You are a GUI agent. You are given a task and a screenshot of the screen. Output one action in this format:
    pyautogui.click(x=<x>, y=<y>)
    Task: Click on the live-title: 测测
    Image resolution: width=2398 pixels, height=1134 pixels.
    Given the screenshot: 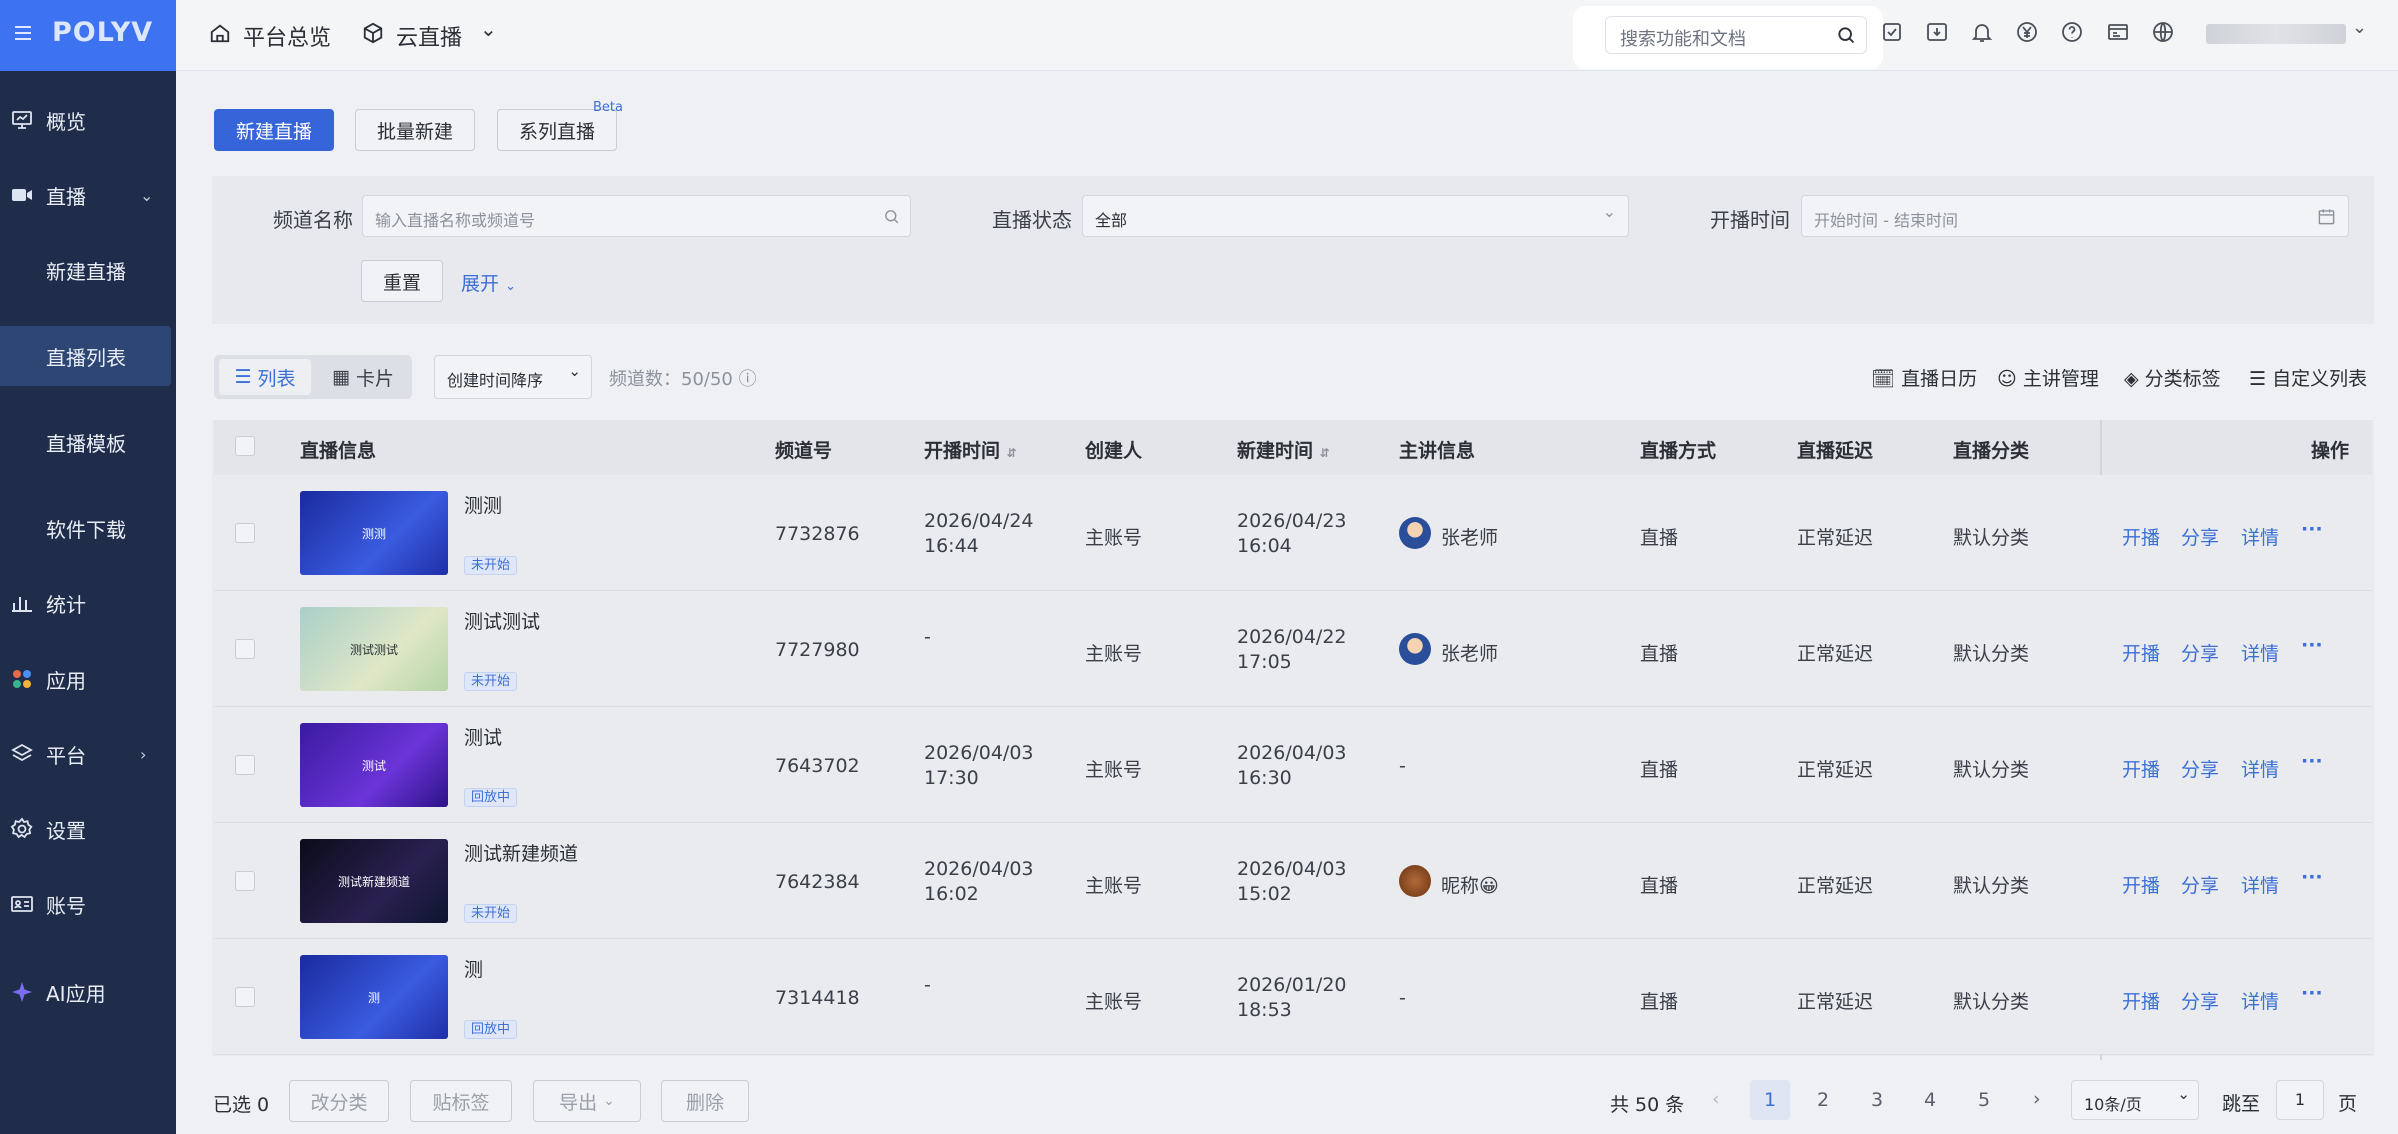 What is the action you would take?
    pyautogui.click(x=483, y=504)
    